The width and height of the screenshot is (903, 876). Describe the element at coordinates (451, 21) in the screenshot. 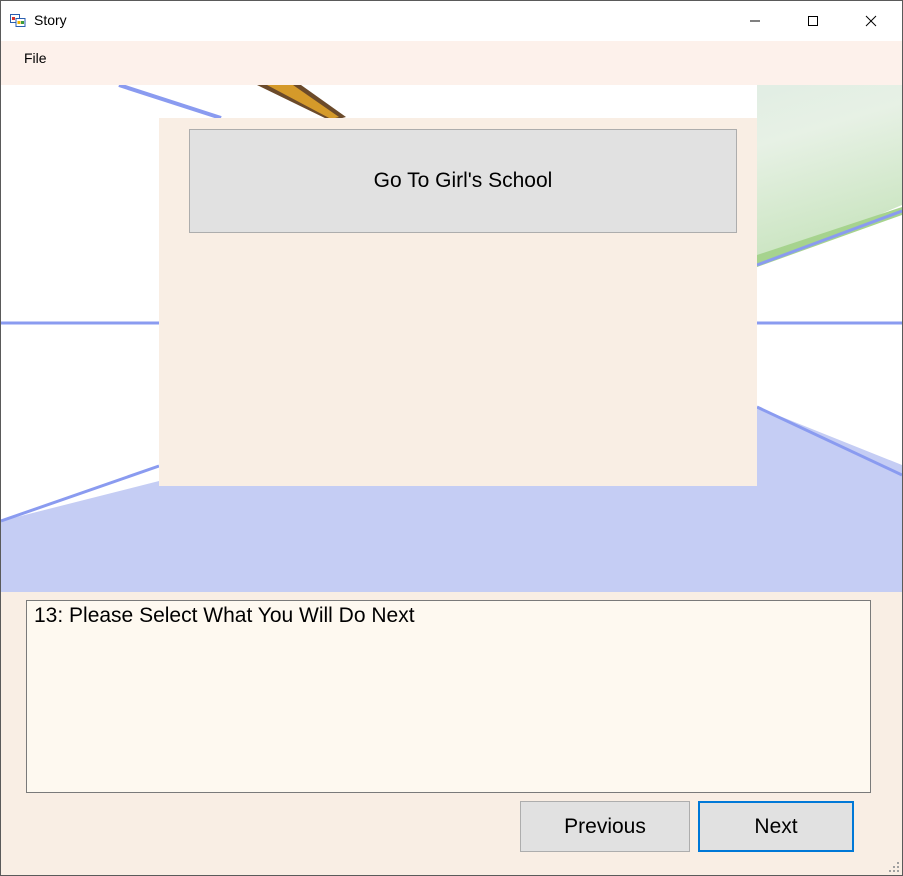

I see `title-bar: Story` at that location.